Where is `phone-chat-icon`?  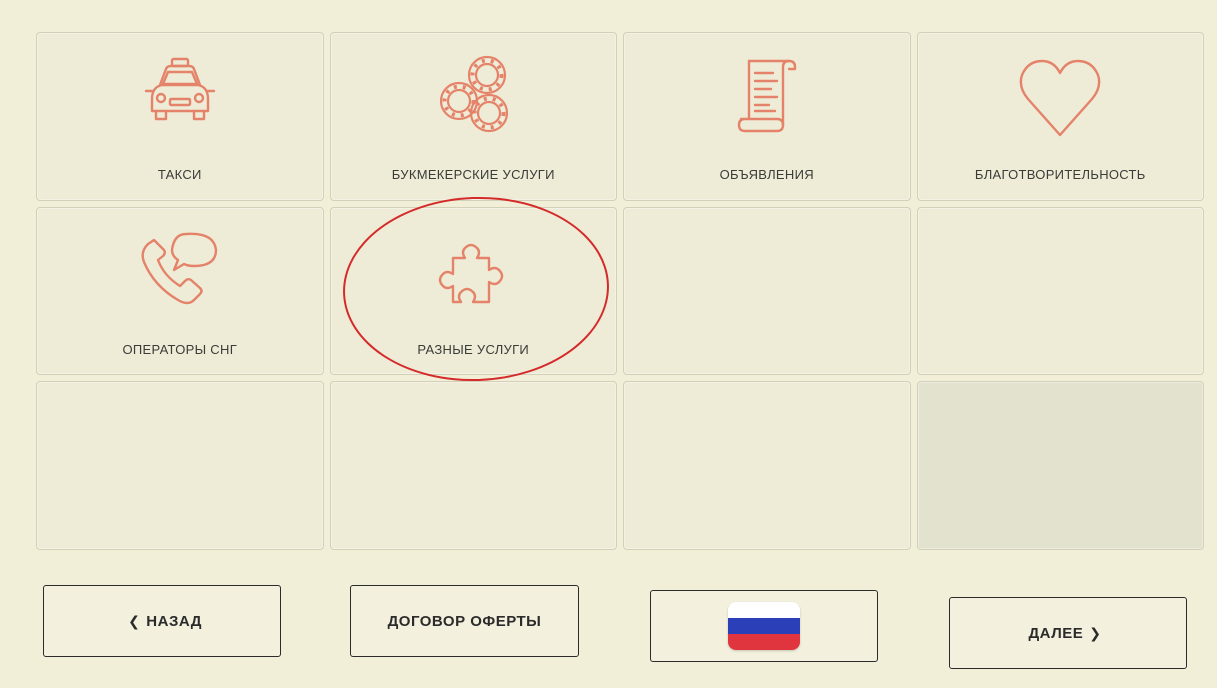
phone-chat-icon is located at coordinates (180, 272).